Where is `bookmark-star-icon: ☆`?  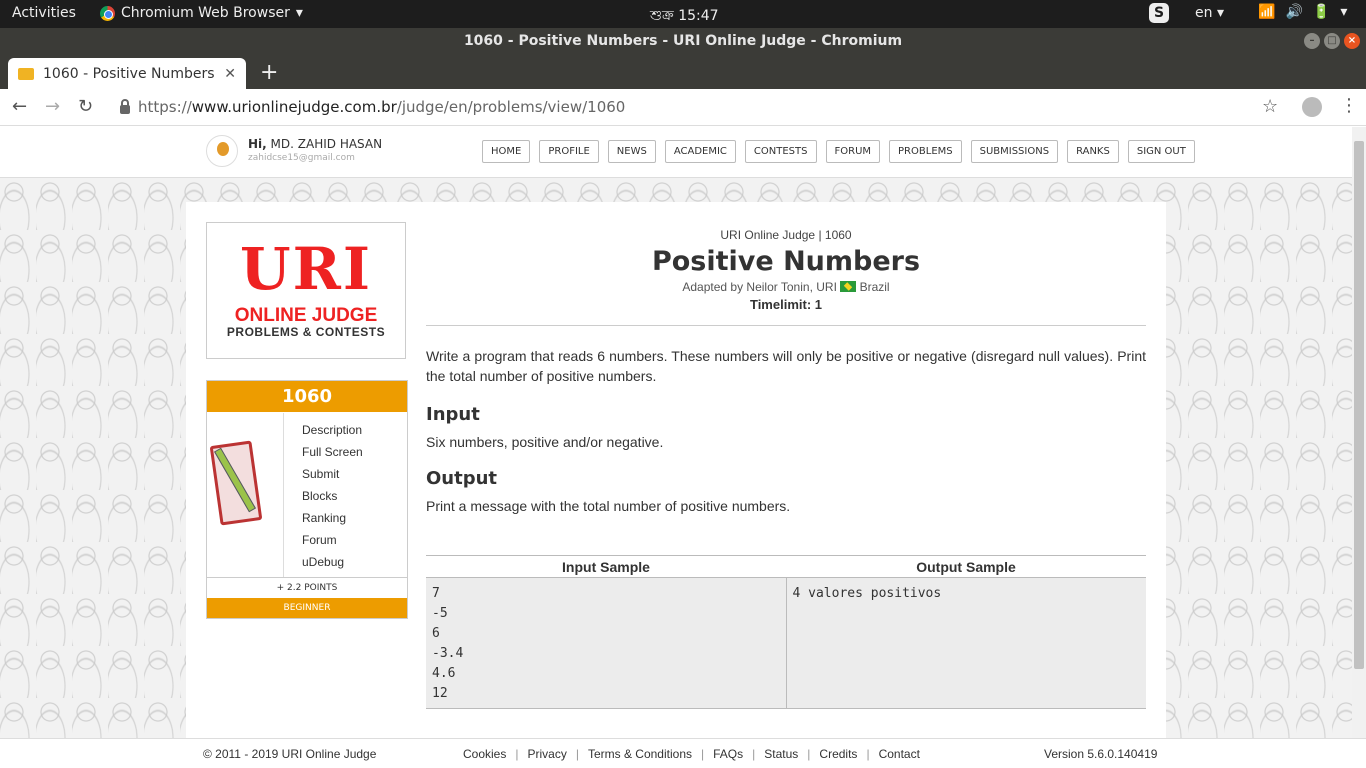
bookmark-star-icon: ☆ is located at coordinates (1270, 106).